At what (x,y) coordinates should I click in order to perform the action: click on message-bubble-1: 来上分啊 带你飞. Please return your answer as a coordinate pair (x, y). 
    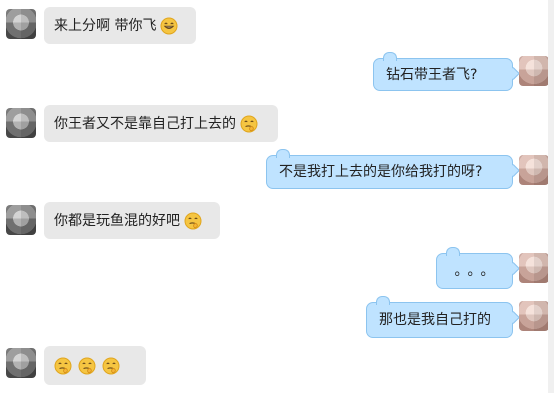
    Looking at the image, I should click on (120, 25).